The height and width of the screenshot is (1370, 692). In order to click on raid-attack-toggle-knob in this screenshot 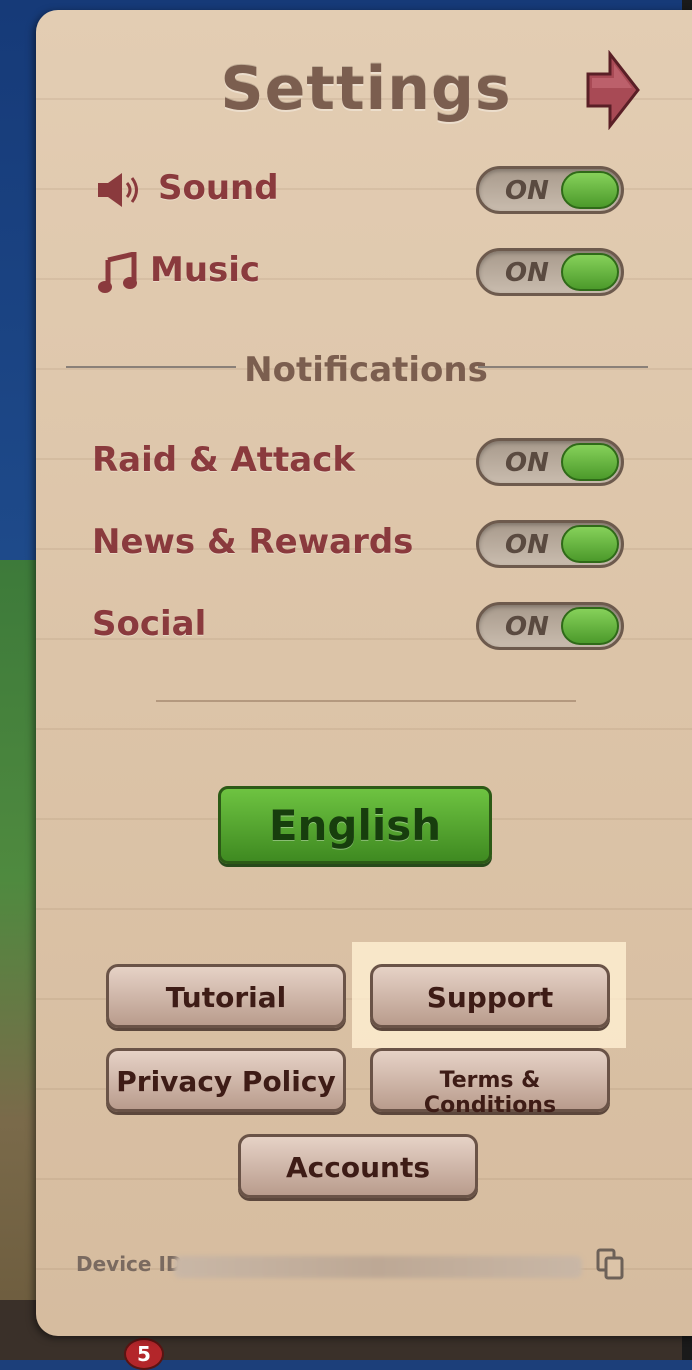, I will do `click(590, 462)`.